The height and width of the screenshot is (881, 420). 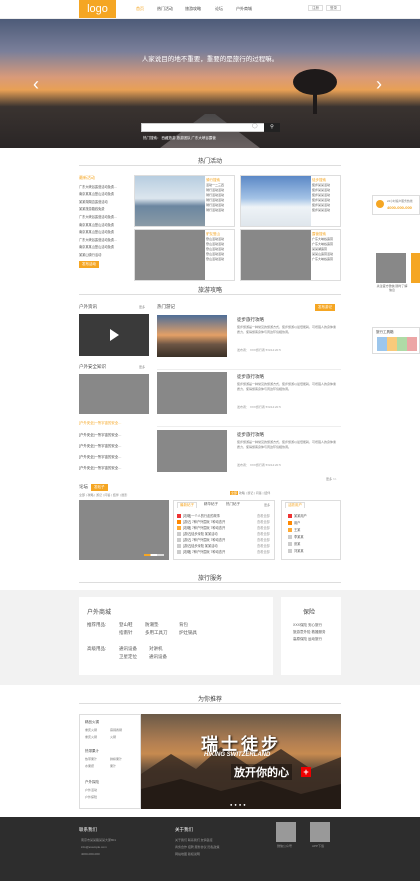 I want to click on camera-icon: ◯, so click(x=255, y=126).